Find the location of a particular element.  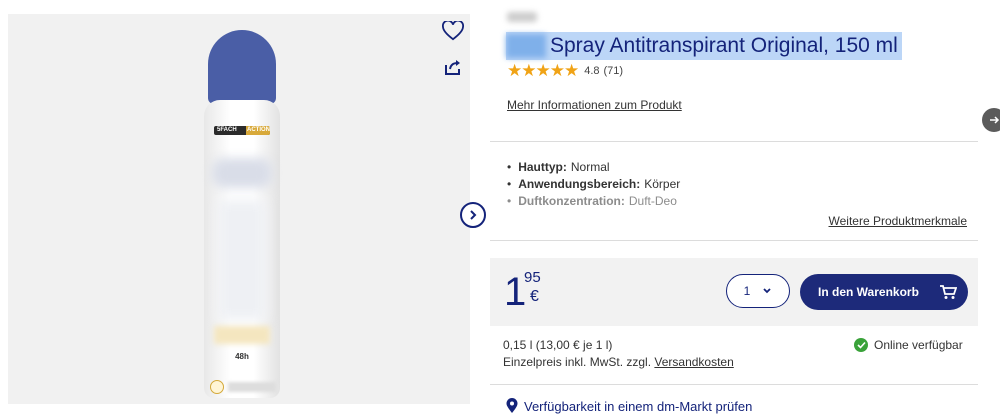

scroll-right-button is located at coordinates (991, 120).